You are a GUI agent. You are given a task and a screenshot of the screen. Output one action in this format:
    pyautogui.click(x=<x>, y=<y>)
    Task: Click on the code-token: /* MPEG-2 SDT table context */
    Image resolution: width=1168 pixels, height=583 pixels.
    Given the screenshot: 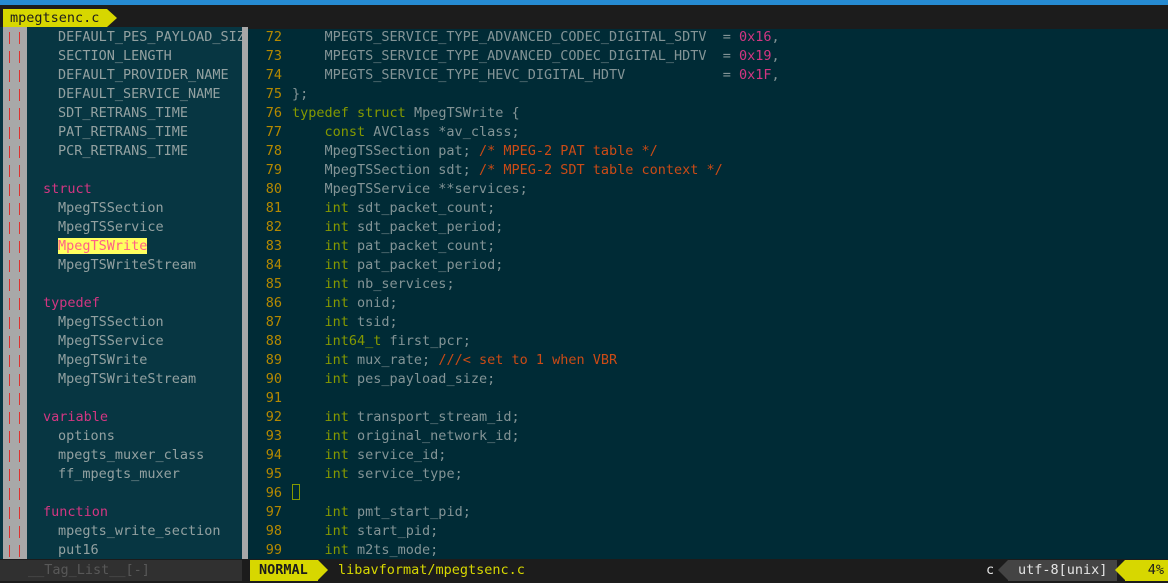 What is the action you would take?
    pyautogui.click(x=600, y=170)
    